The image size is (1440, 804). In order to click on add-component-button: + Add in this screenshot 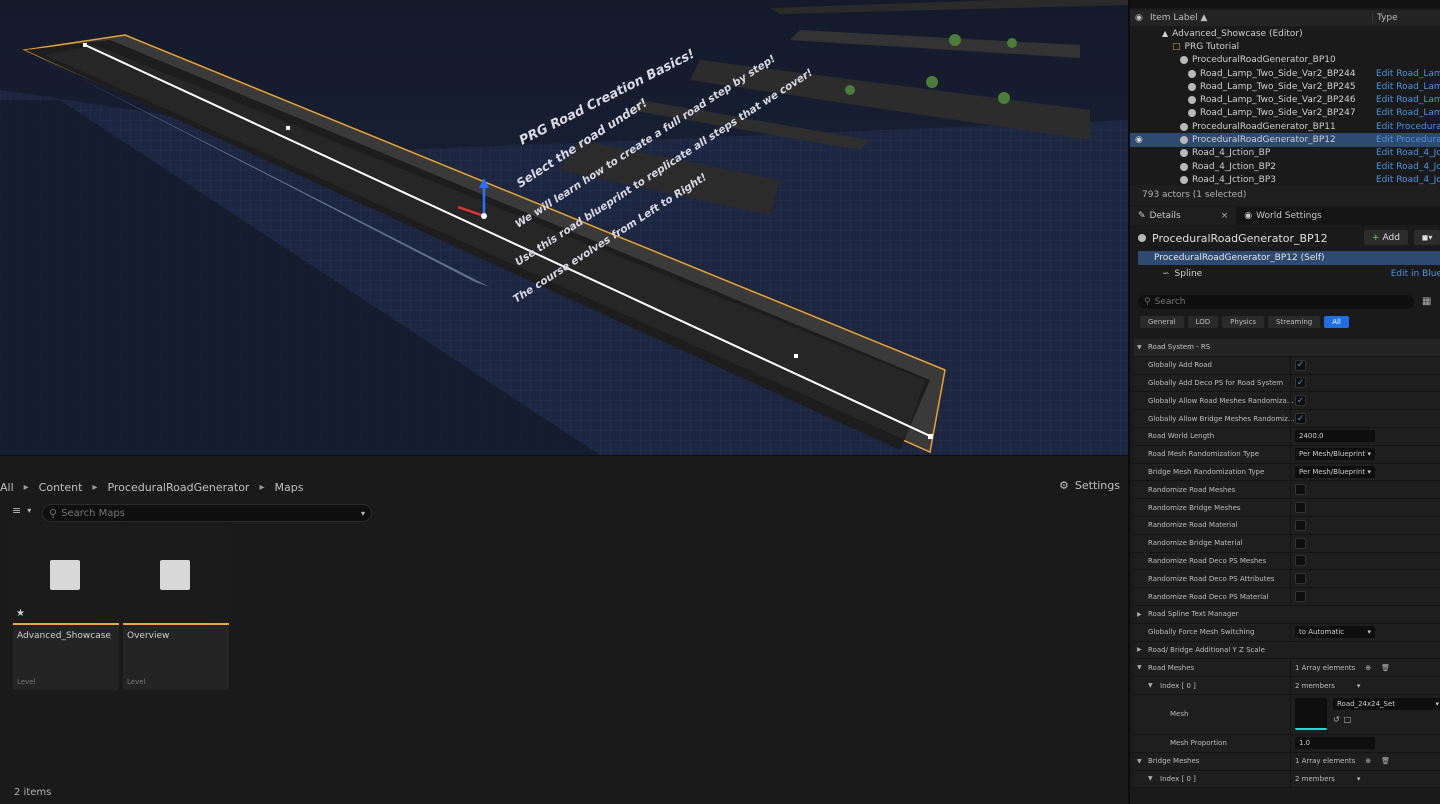, I will do `click(1386, 237)`.